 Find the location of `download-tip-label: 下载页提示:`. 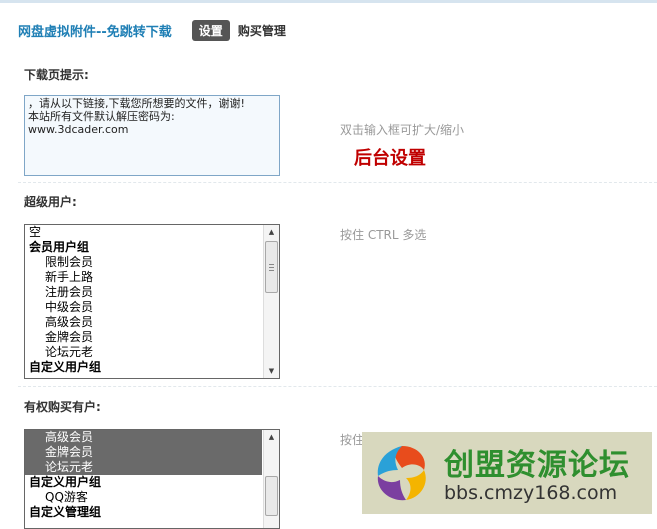

download-tip-label: 下载页提示: is located at coordinates (56, 75).